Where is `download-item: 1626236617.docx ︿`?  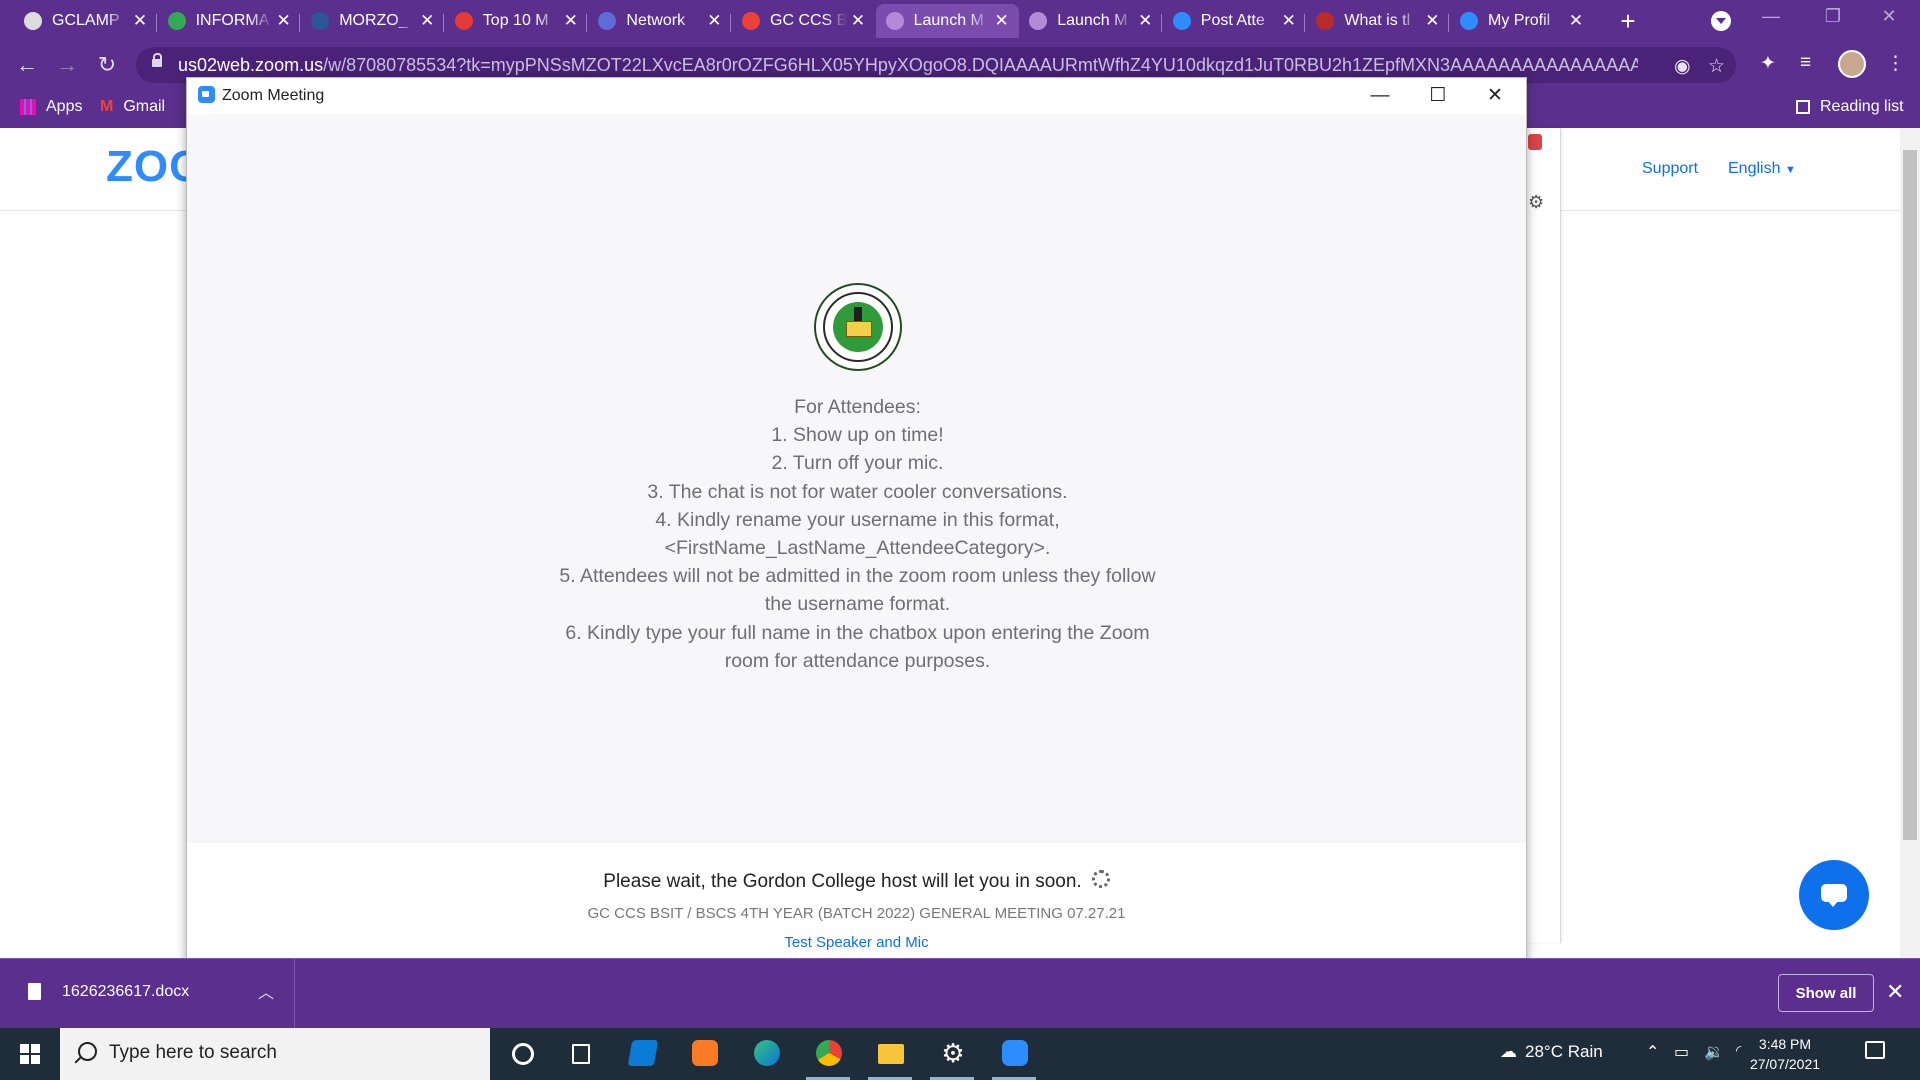 download-item: 1626236617.docx ︿ is located at coordinates (147, 994).